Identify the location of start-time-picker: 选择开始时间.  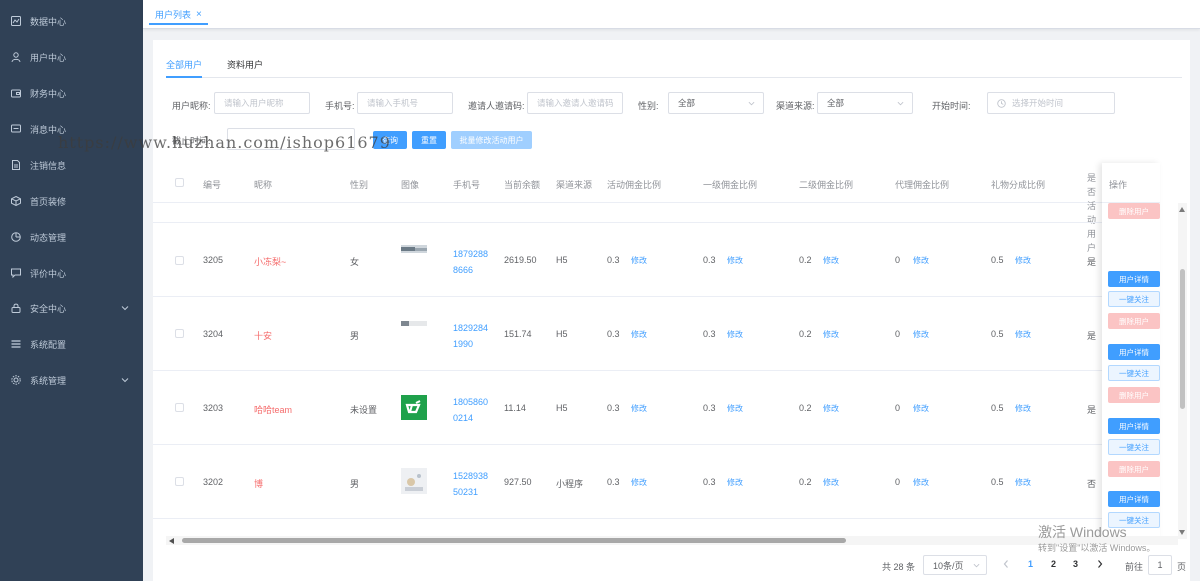
(1051, 103).